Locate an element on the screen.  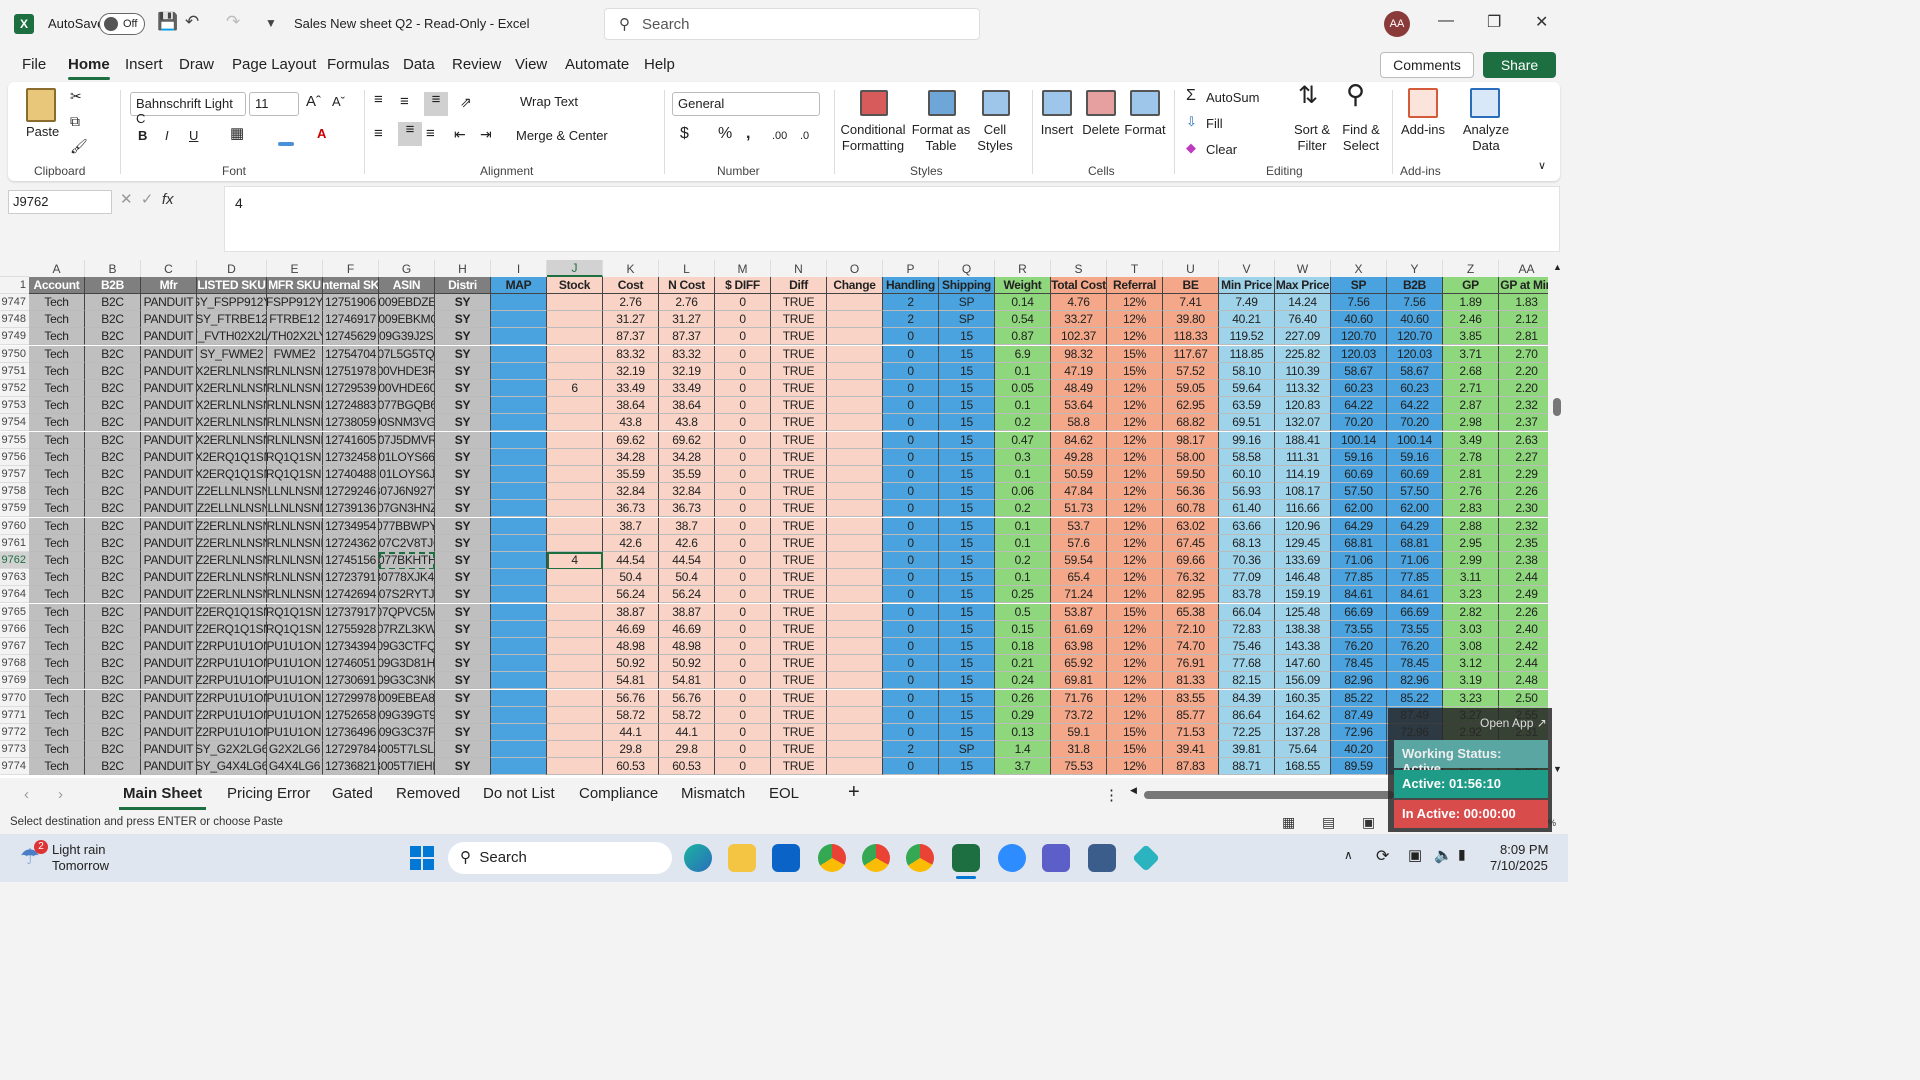
table-cell: FVTH02X2LYL is located at coordinates (295, 337).